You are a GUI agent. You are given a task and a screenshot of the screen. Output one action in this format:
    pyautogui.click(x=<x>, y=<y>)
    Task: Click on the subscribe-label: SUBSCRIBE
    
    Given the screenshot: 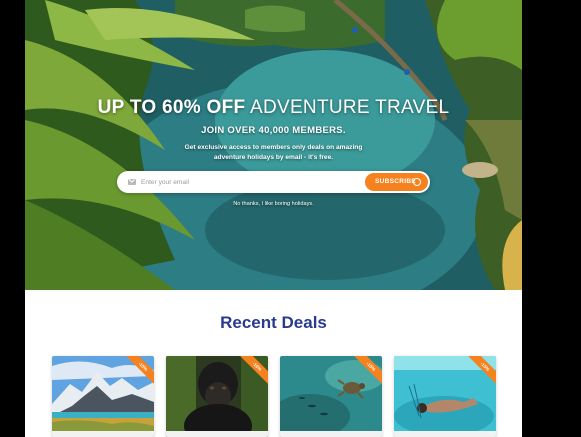 What is the action you would take?
    pyautogui.click(x=395, y=181)
    